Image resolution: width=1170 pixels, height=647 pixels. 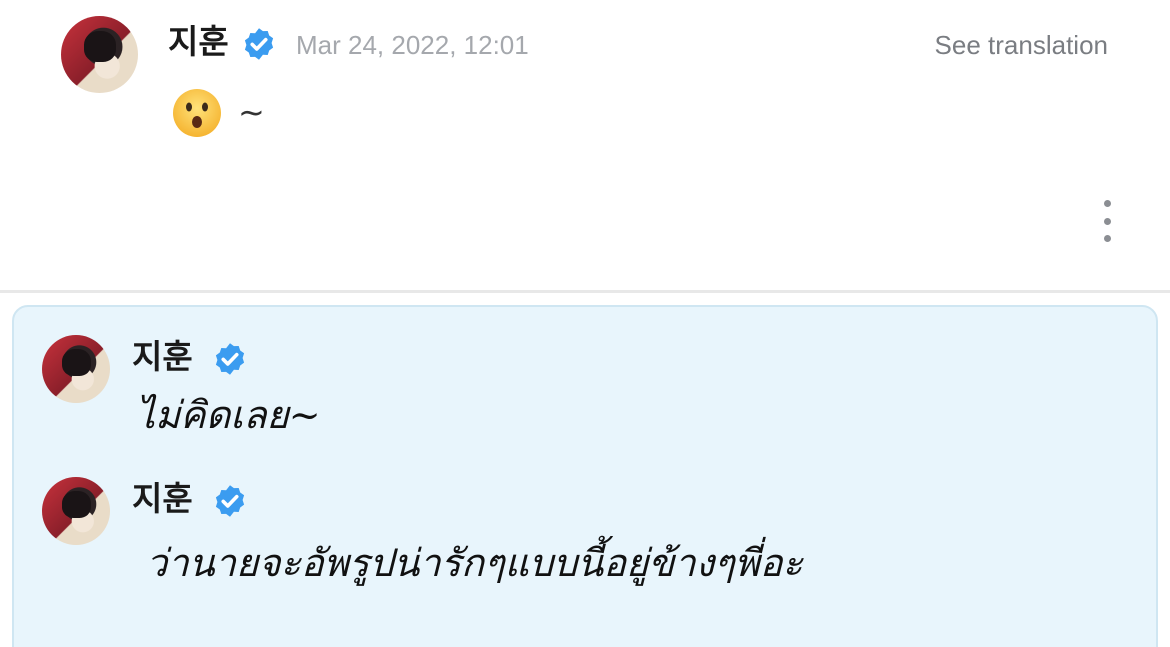 I want to click on post-text: ~, so click(x=251, y=112).